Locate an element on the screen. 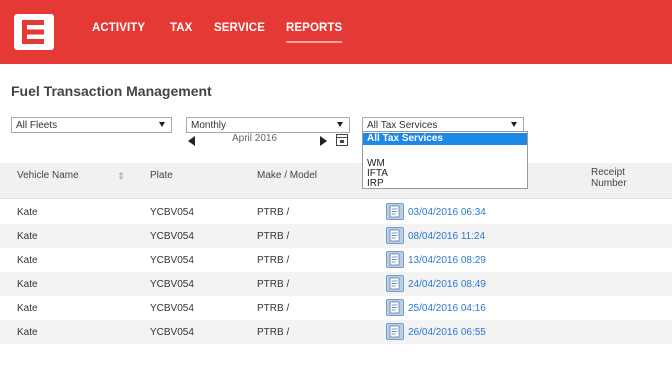 The width and height of the screenshot is (672, 385). cell-datetime-link: 26/04/2016 06:55 is located at coordinates (447, 332).